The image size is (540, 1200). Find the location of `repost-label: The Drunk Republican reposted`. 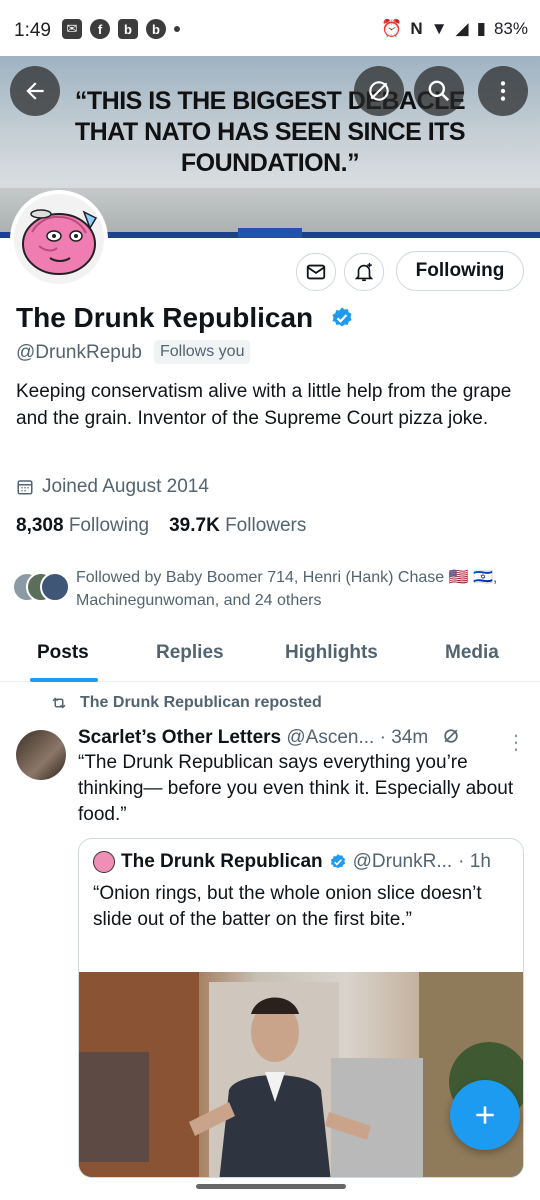

repost-label: The Drunk Republican reposted is located at coordinates (201, 702).